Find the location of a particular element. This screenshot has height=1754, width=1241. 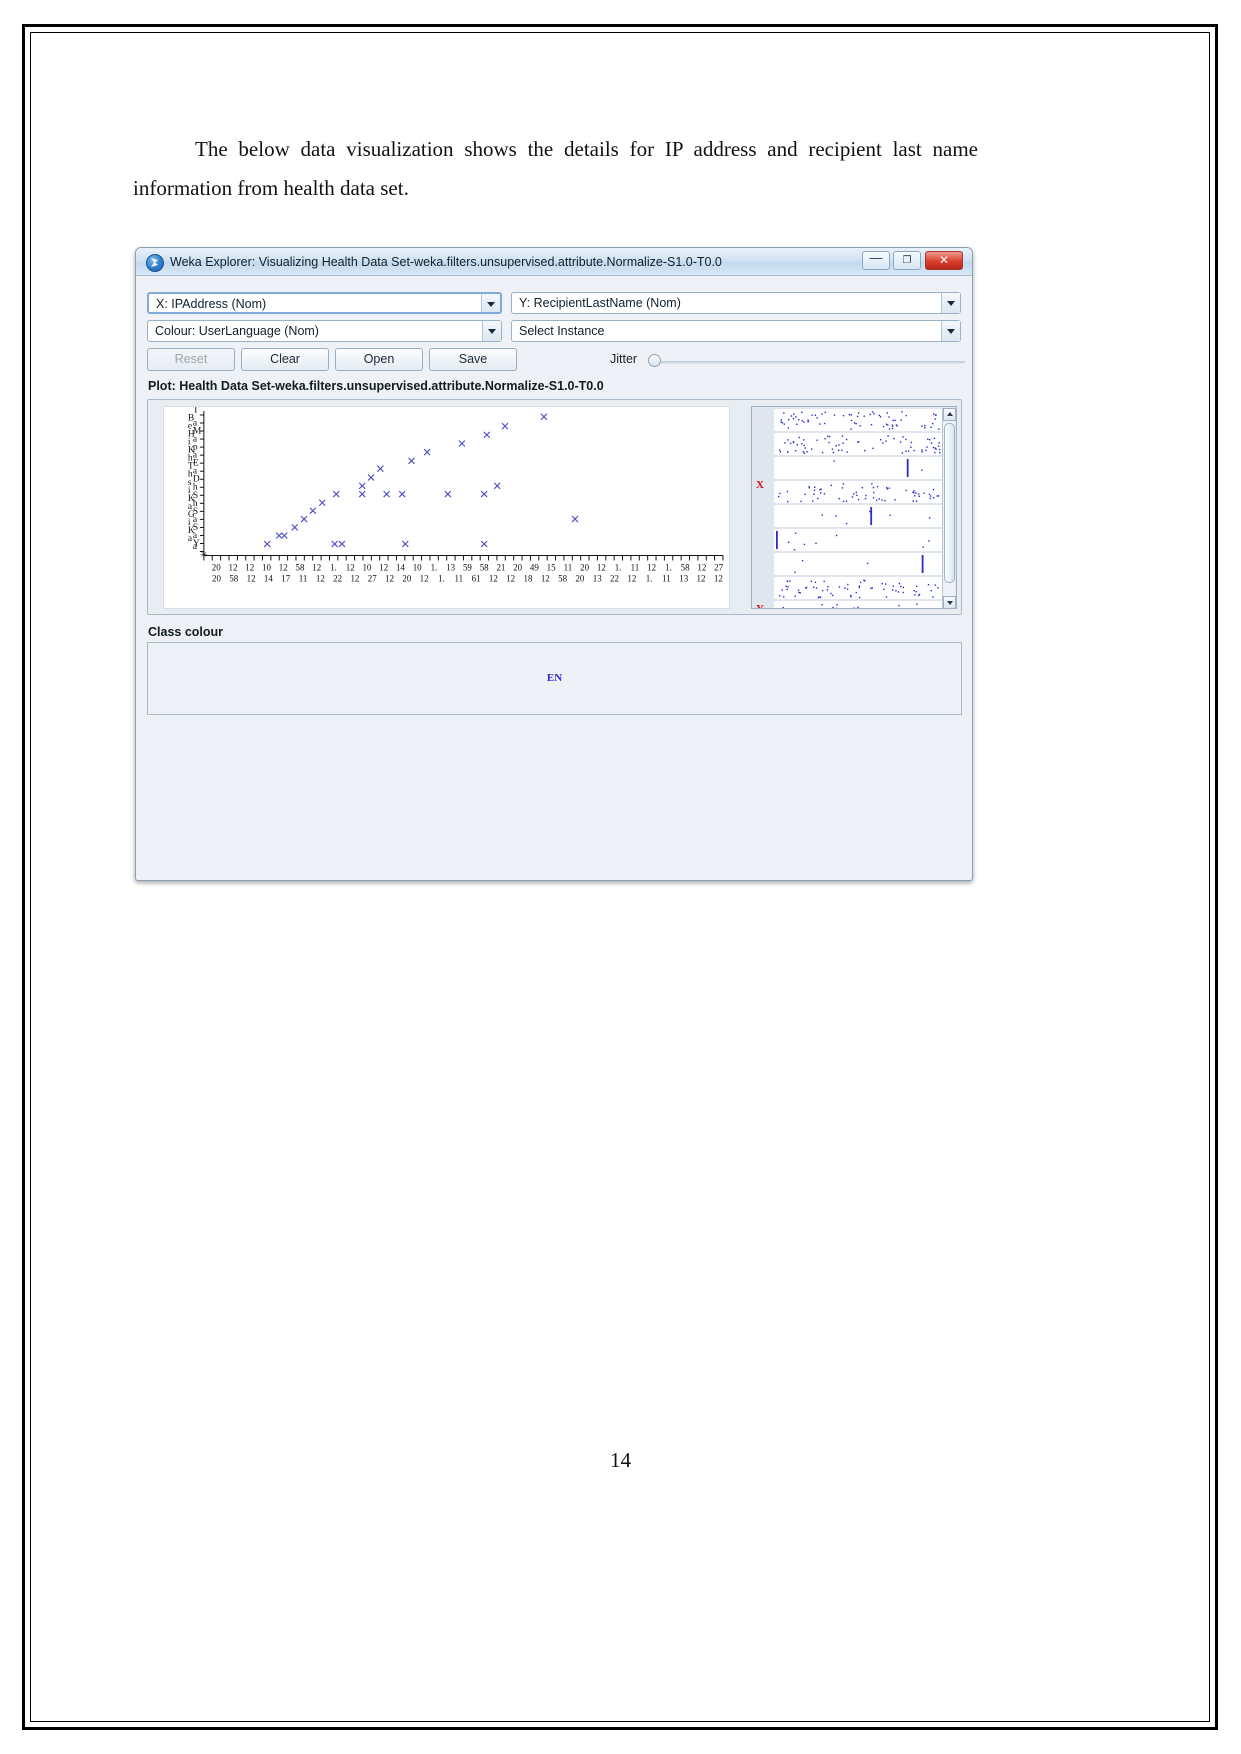

attribute-strips-panel: X Y is located at coordinates (854, 507).